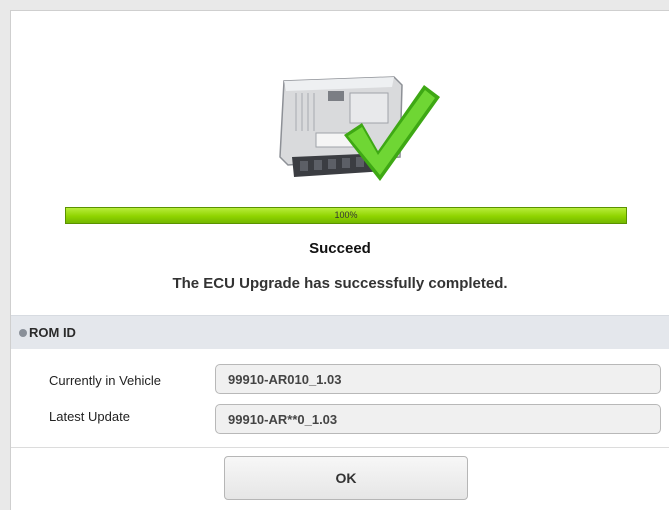 This screenshot has width=669, height=510. Describe the element at coordinates (340, 248) in the screenshot. I see `status-title: Succeed` at that location.